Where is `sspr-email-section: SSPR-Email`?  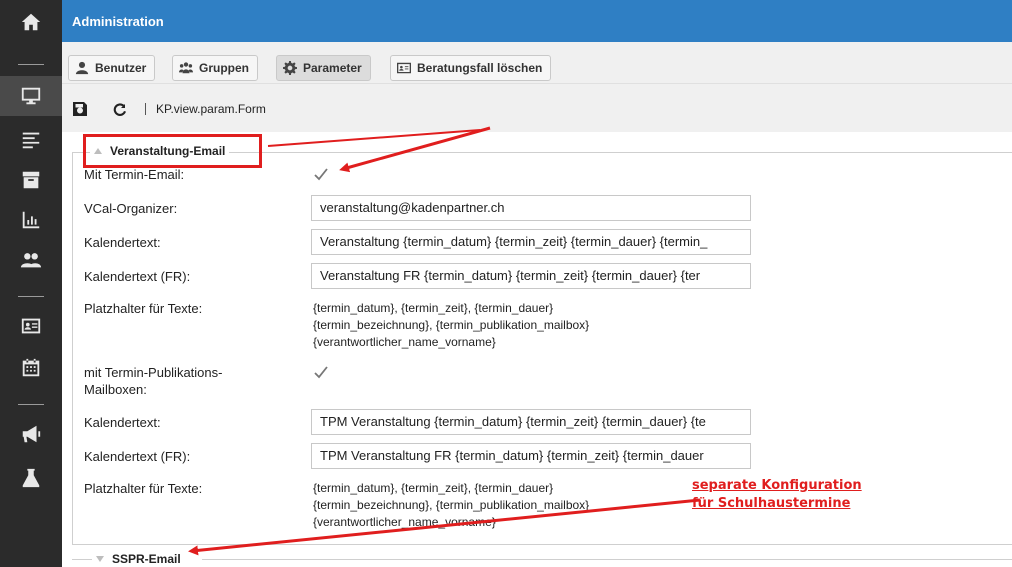 sspr-email-section: SSPR-Email is located at coordinates (537, 559).